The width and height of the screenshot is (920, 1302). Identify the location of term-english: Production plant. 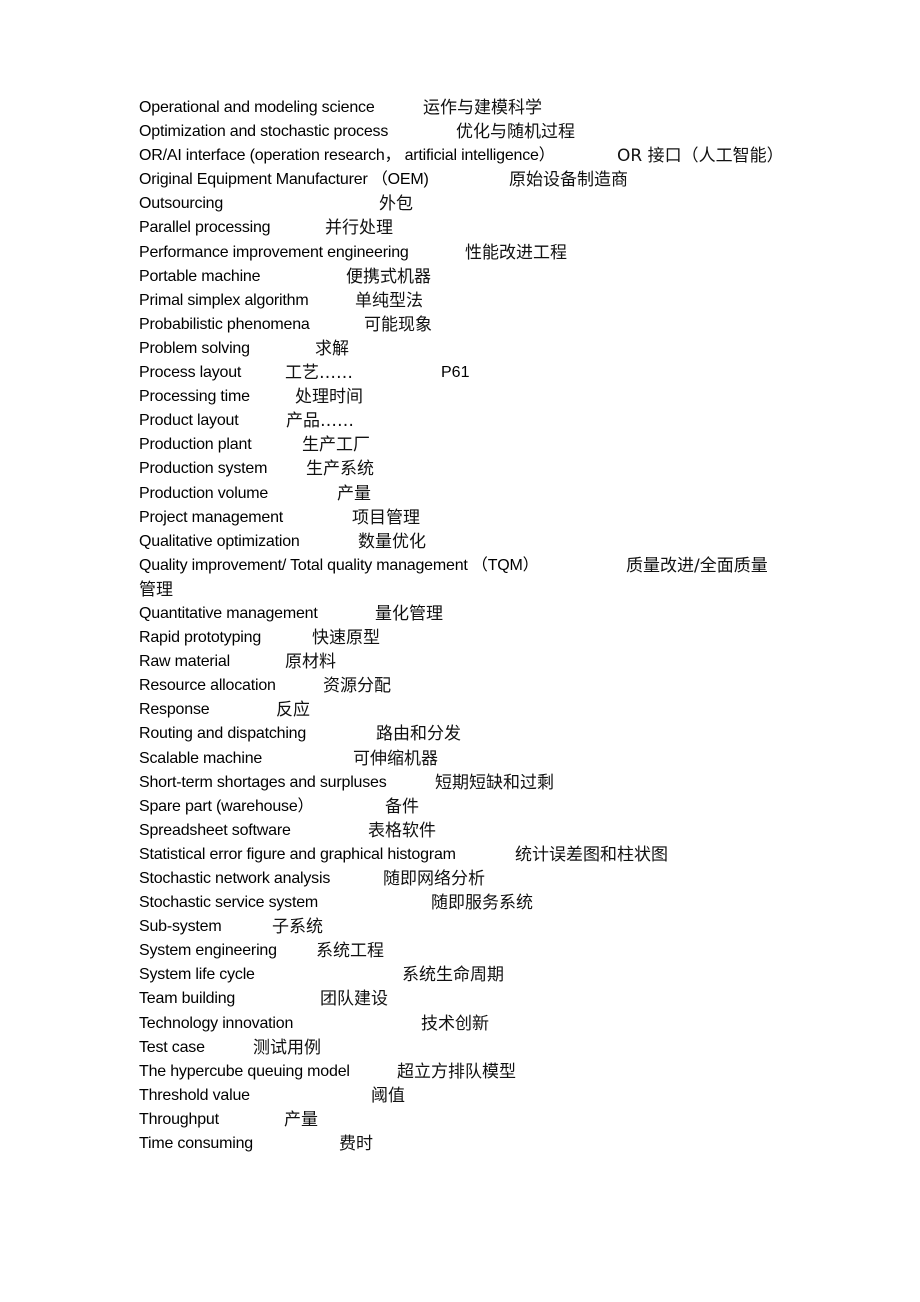
(195, 445).